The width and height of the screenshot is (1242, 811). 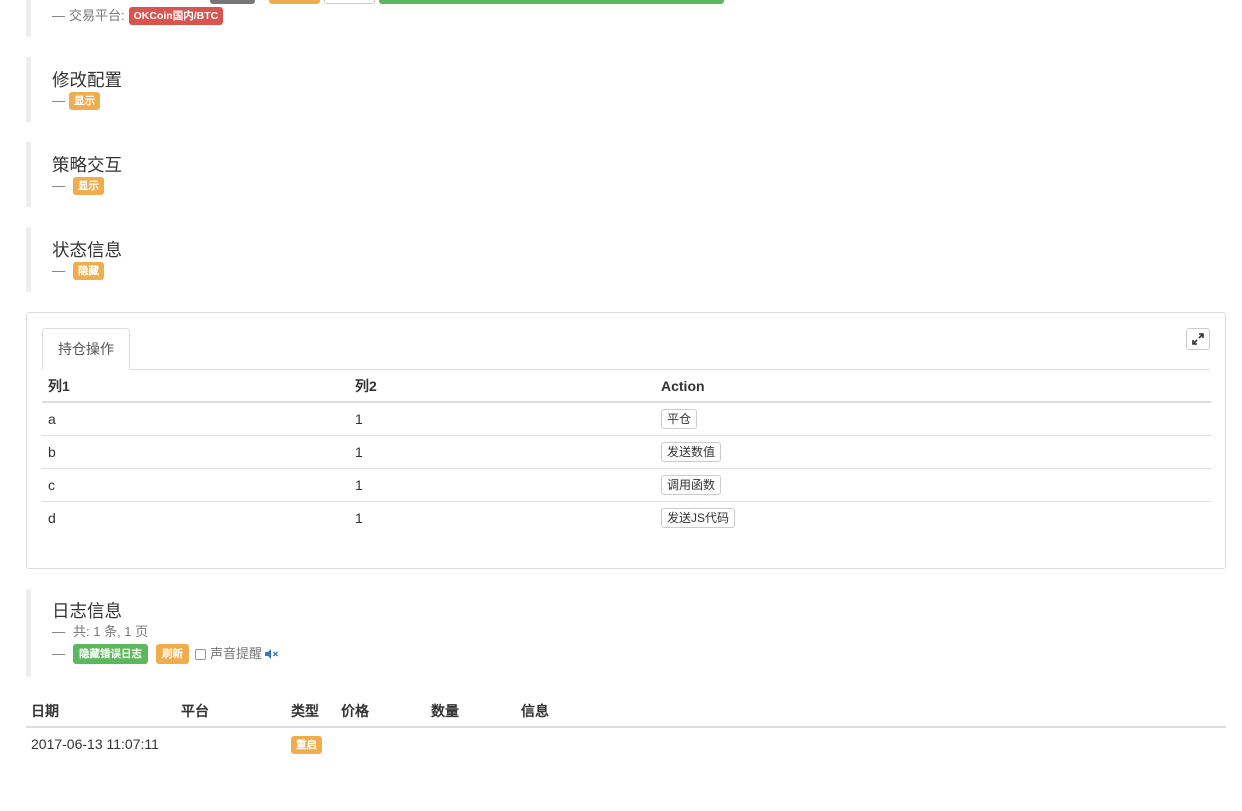 What do you see at coordinates (634, 101) in the screenshot?
I see `config-line: — 显示` at bounding box center [634, 101].